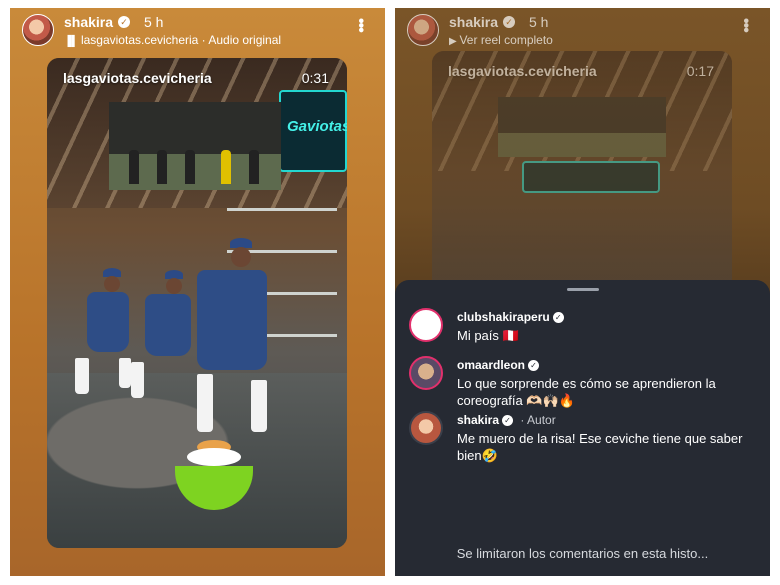 The image size is (780, 585). I want to click on reel-icon: ▶, so click(454, 41).